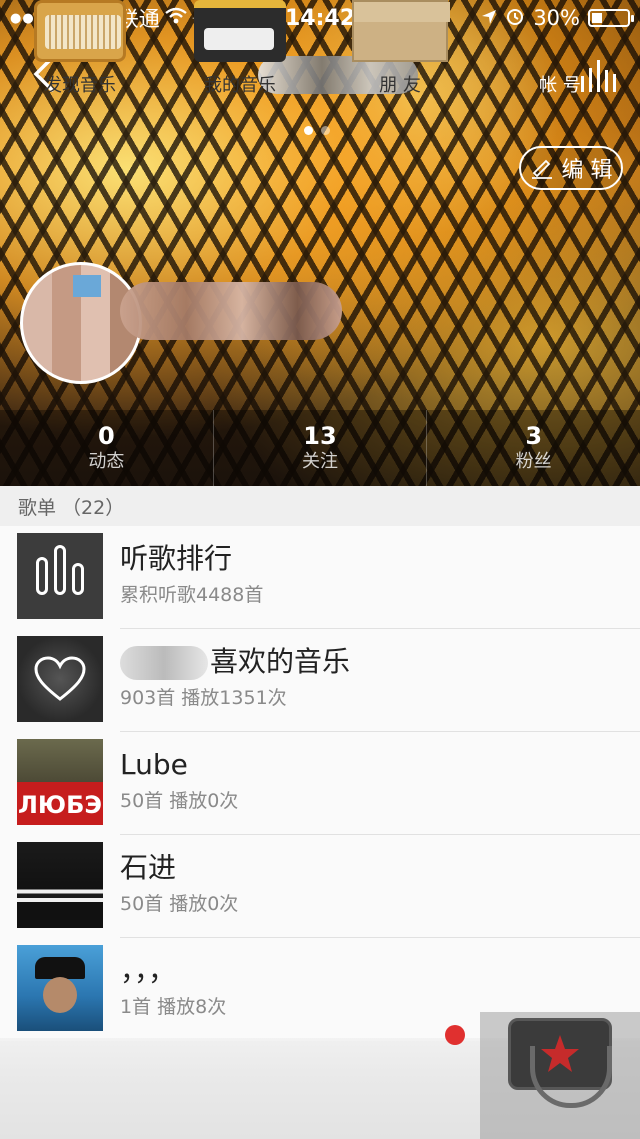  I want to click on edit-label: 编 辑, so click(587, 170).